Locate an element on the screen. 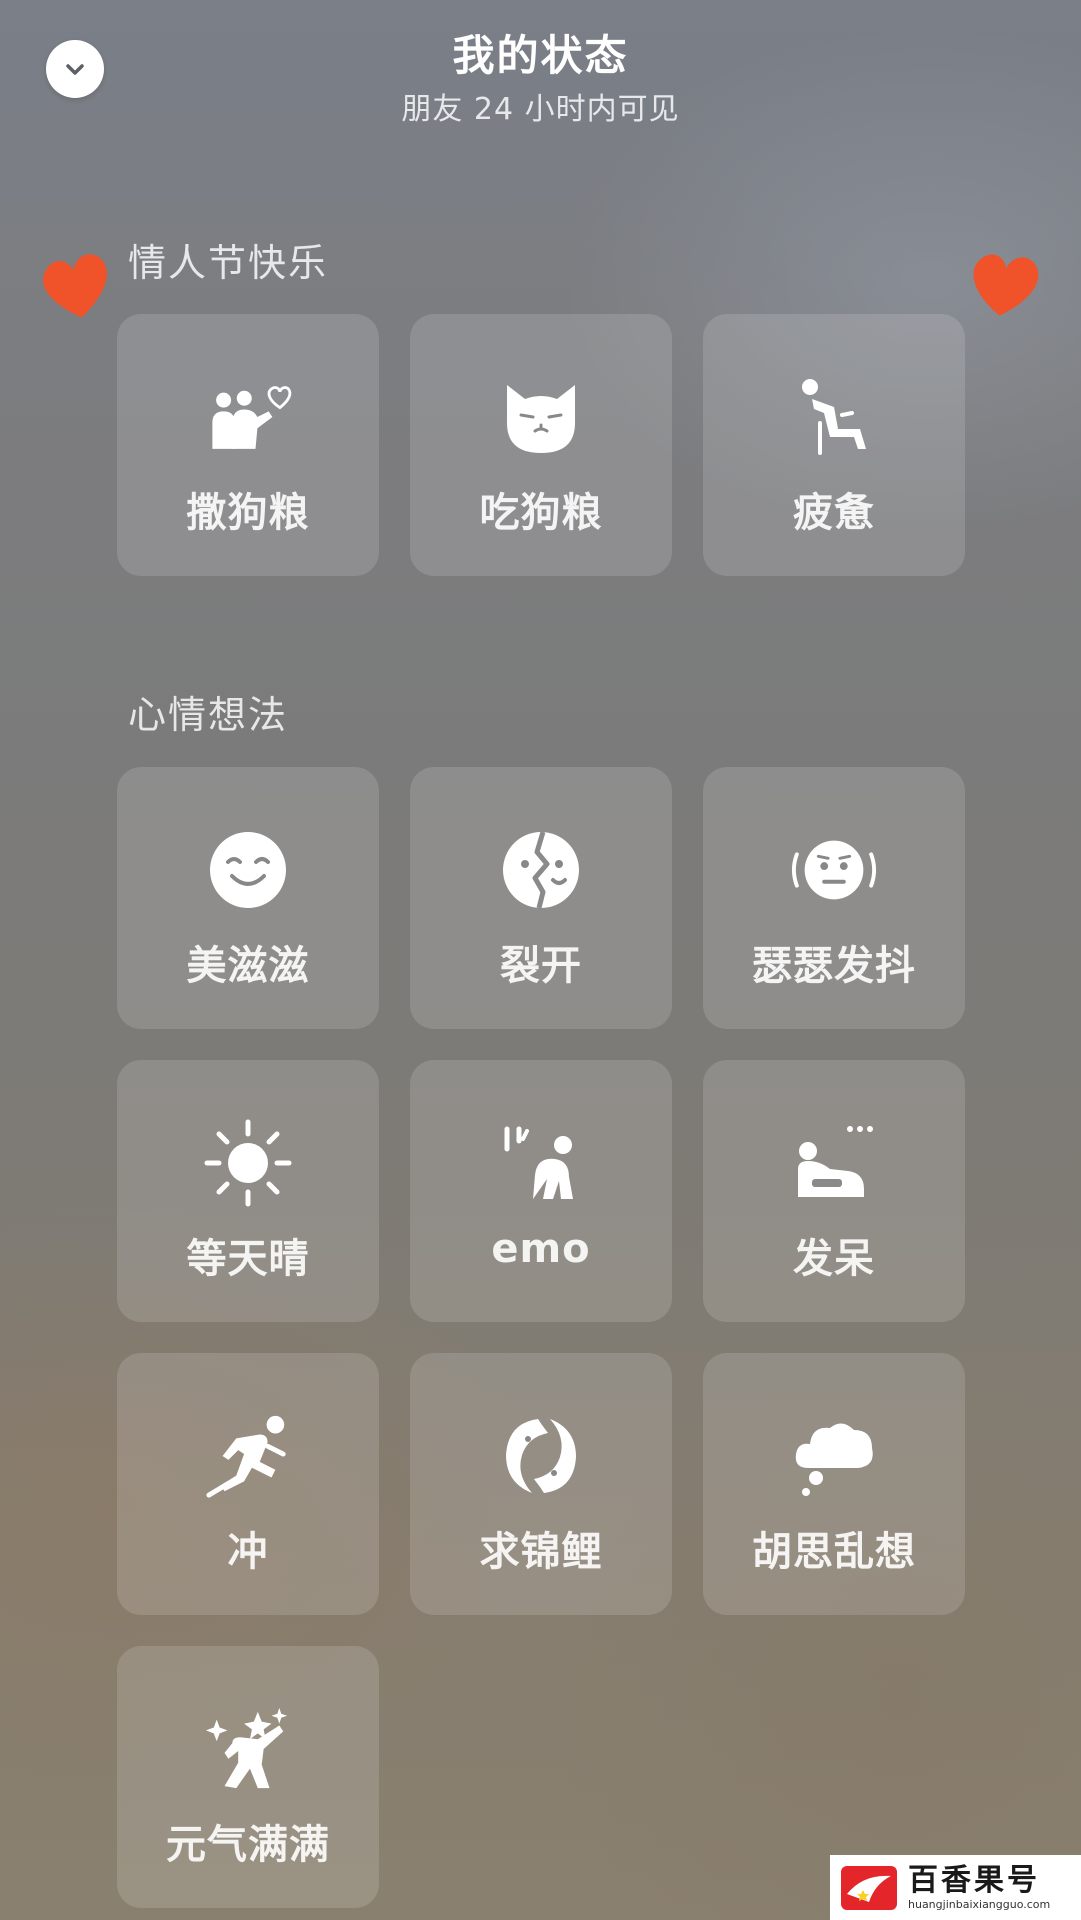  shivering-face-icon is located at coordinates (834, 870).